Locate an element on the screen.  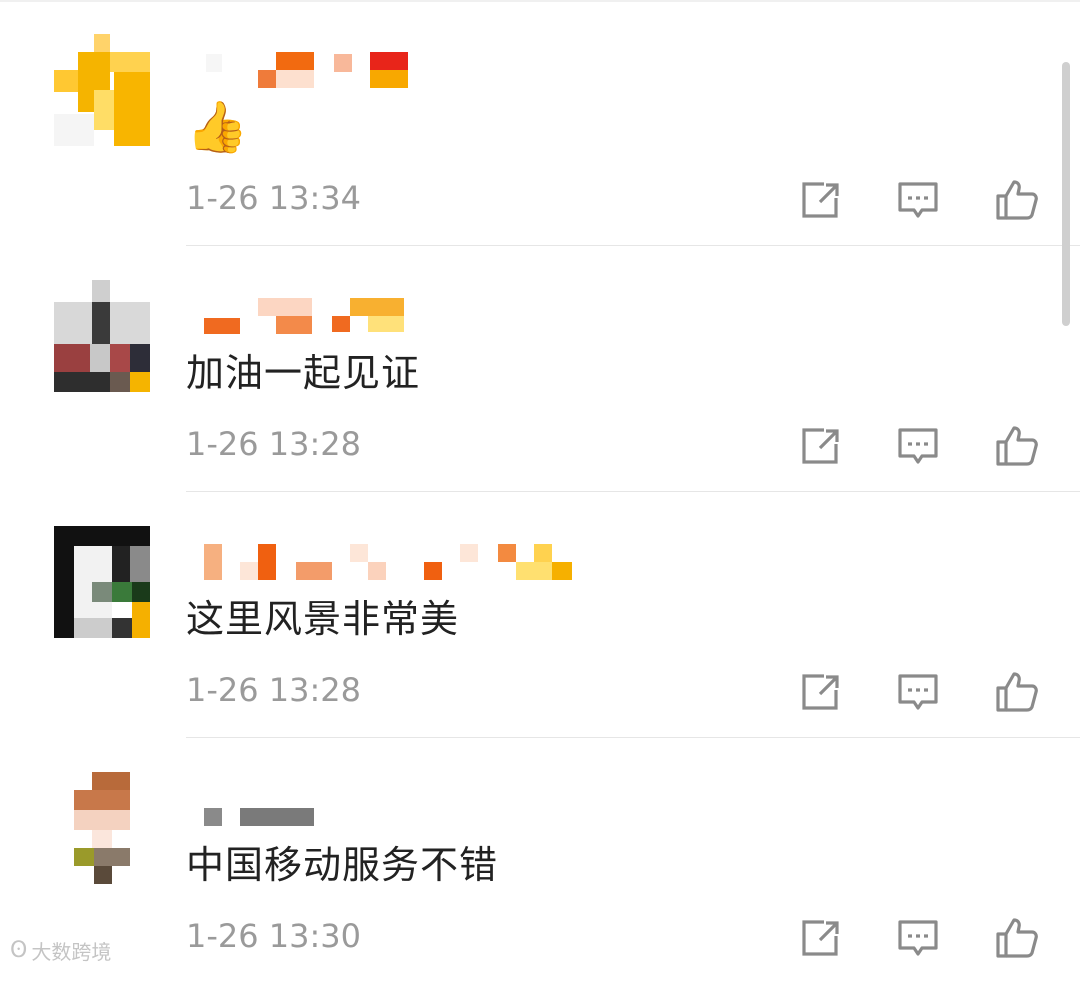
comment-text: 👍 is located at coordinates (217, 129).